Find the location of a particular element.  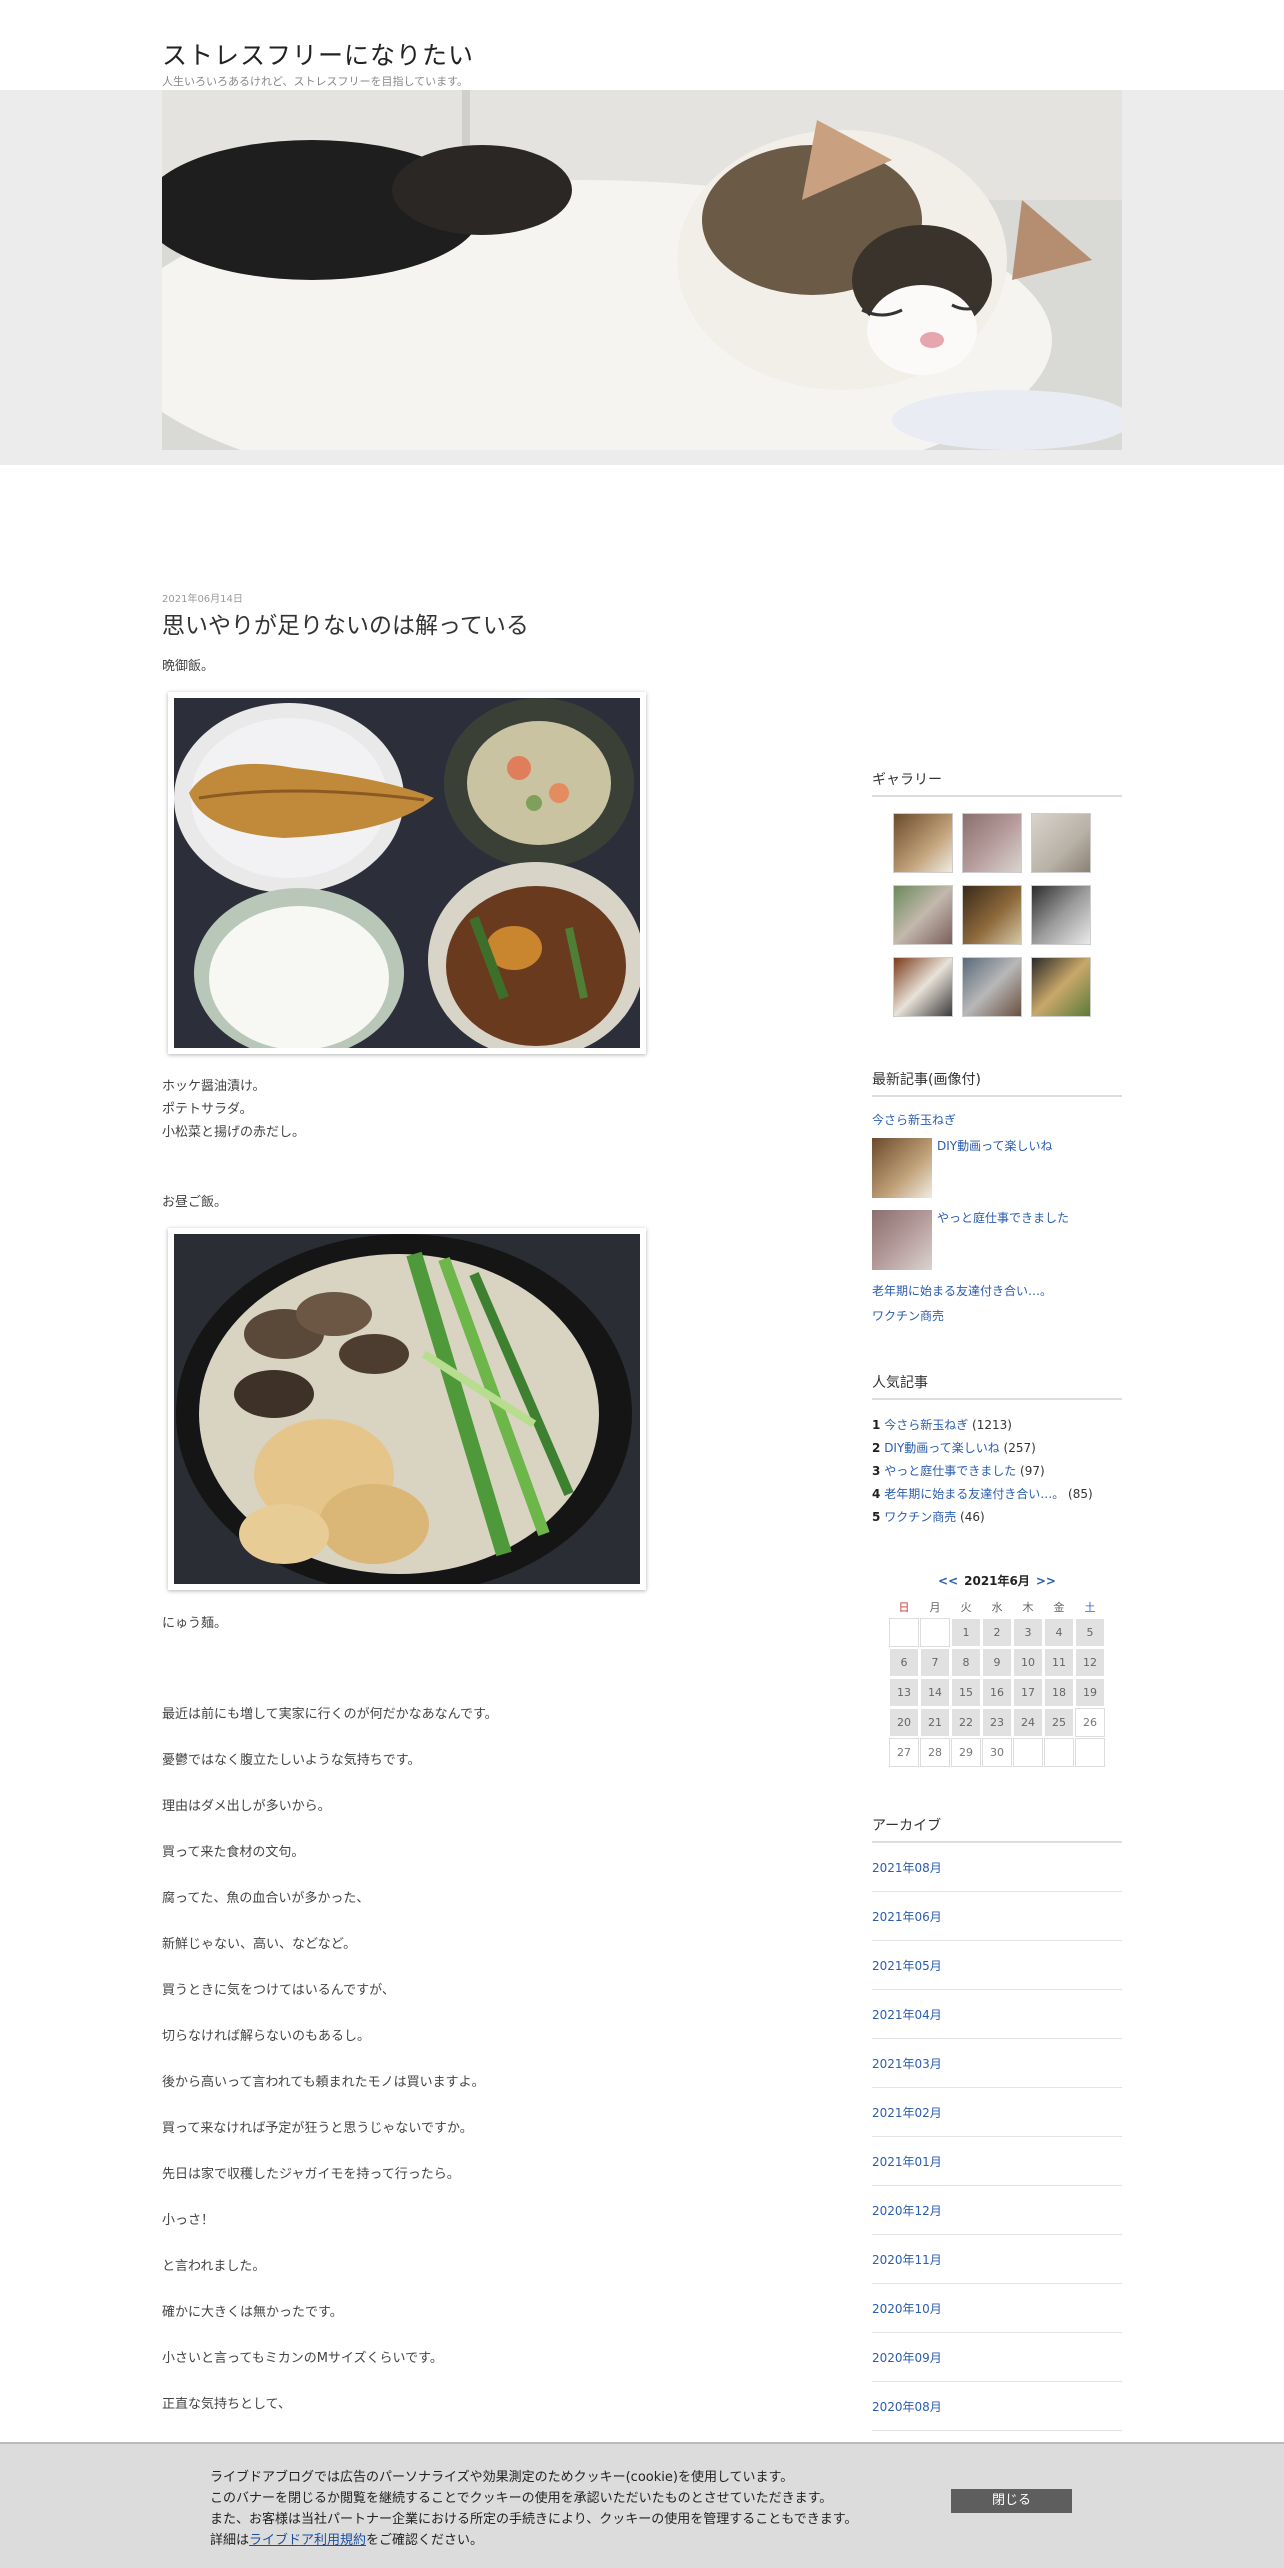

weekday-label: 火 is located at coordinates (966, 1607).